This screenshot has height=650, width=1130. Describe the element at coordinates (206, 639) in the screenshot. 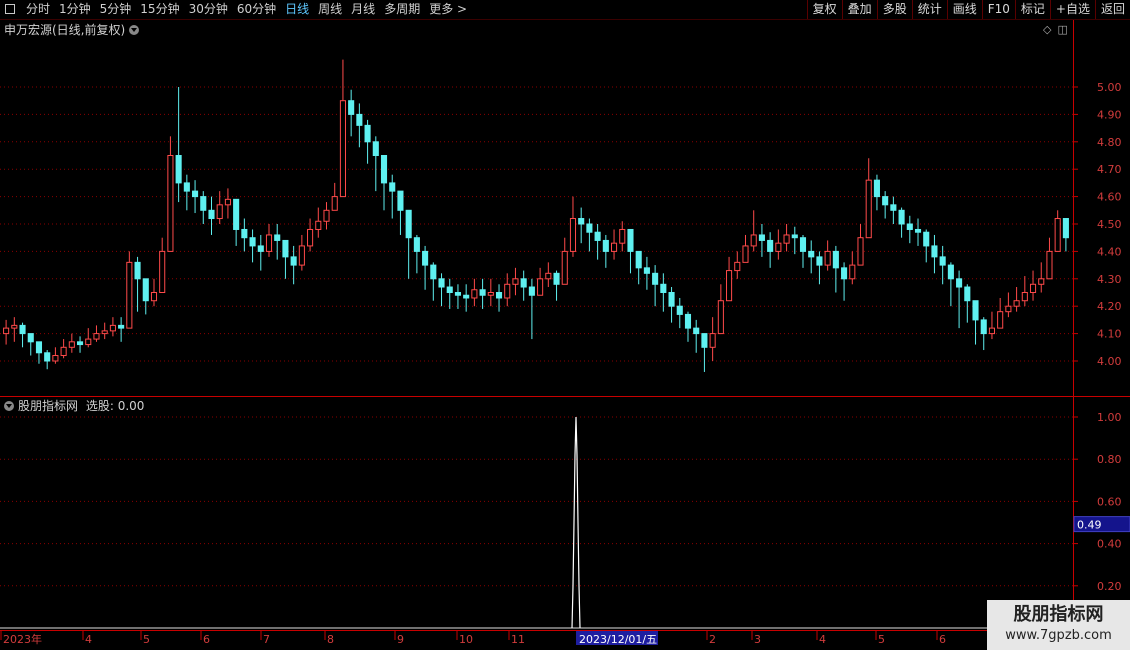

I see `x-axis-label: 6` at that location.